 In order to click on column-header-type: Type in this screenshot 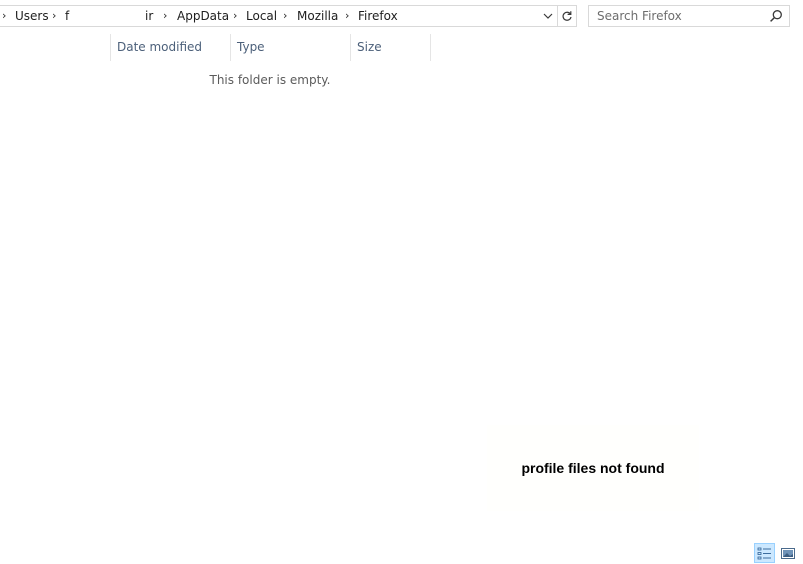, I will do `click(290, 47)`.